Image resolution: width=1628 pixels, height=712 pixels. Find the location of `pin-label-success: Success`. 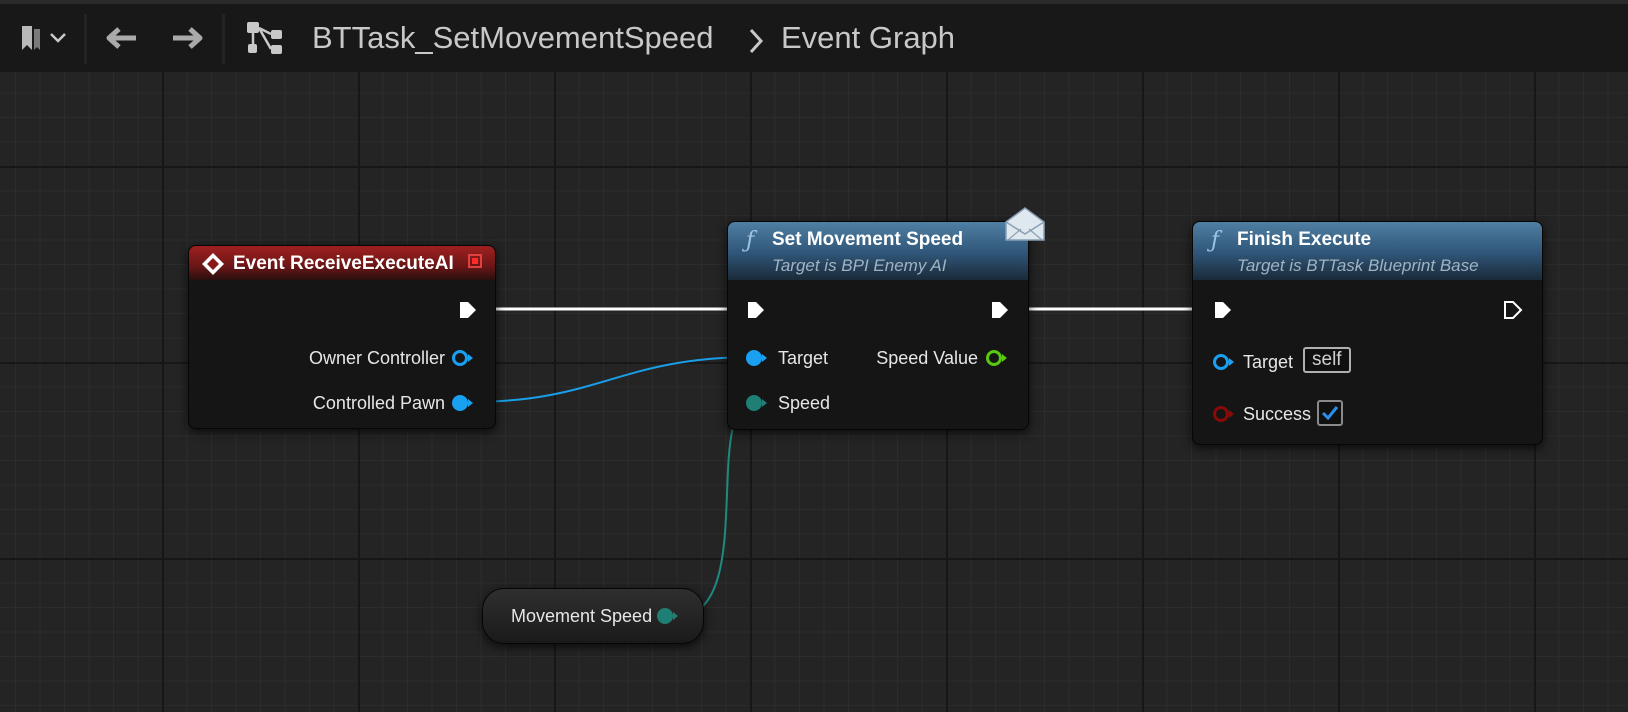

pin-label-success: Success is located at coordinates (1277, 414).